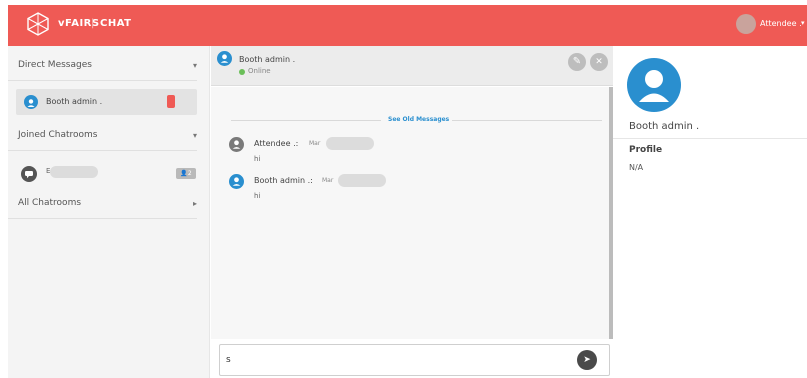 This screenshot has height=378, width=807. I want to click on chat-partner-status: Online, so click(259, 71).